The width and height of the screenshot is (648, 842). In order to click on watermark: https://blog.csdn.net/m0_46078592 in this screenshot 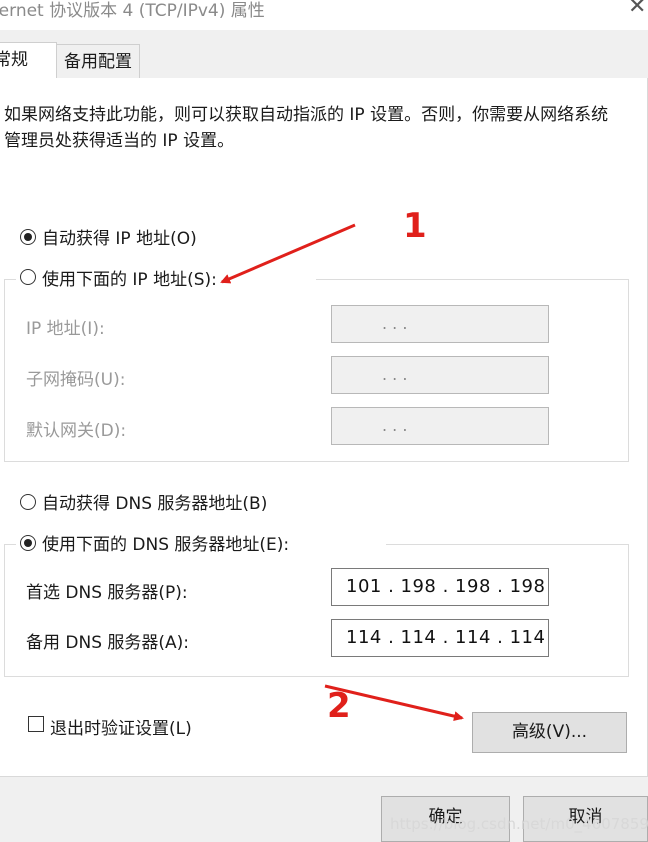, I will do `click(519, 824)`.